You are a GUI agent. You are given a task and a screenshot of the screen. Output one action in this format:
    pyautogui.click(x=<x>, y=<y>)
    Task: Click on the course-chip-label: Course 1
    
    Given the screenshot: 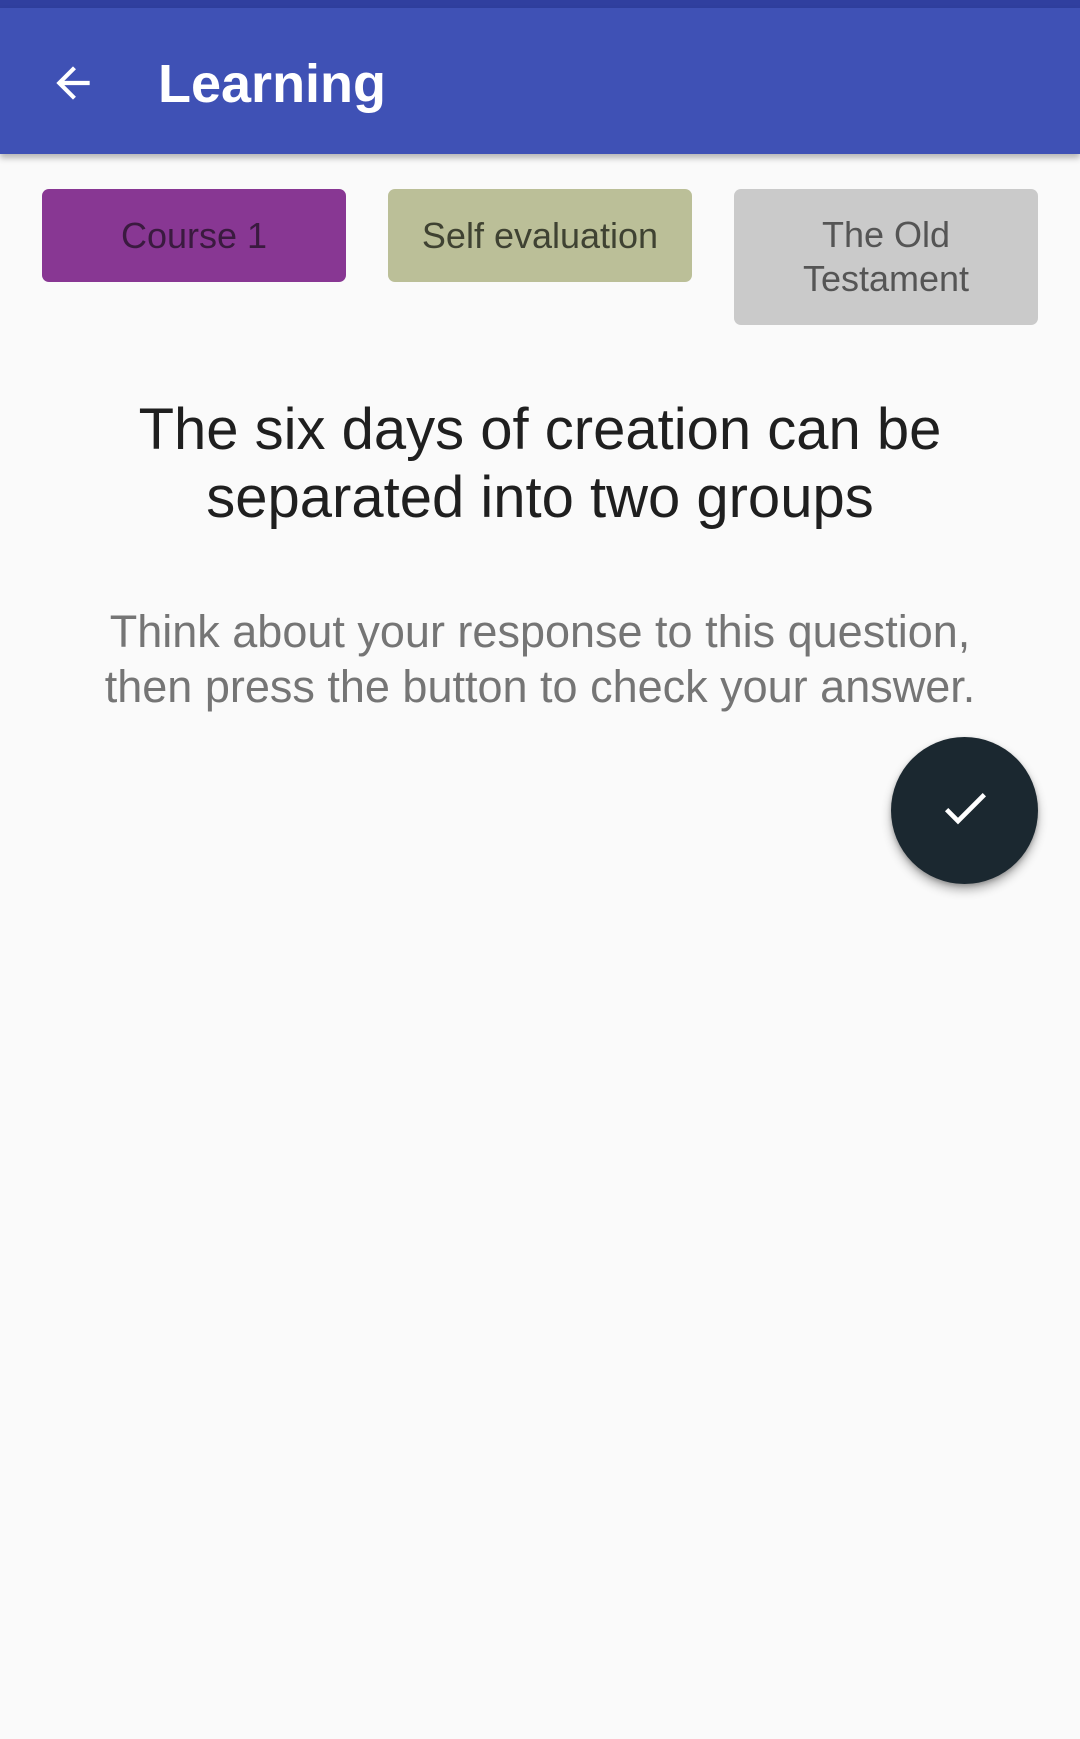 What is the action you would take?
    pyautogui.click(x=194, y=235)
    